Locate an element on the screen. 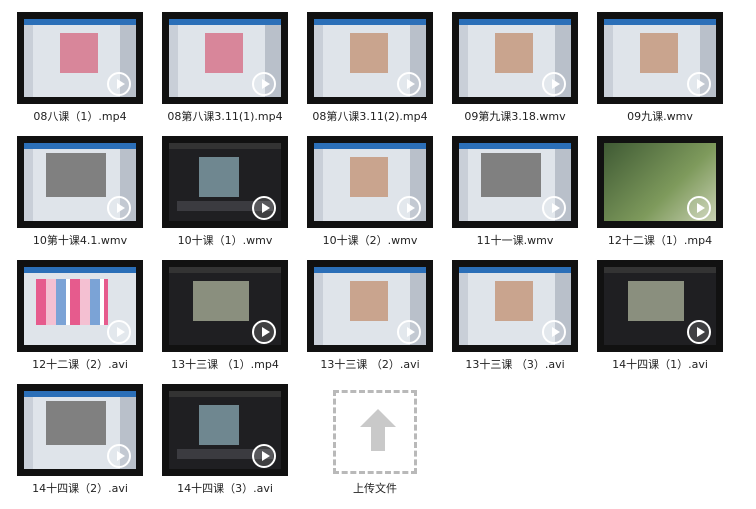 This screenshot has width=756, height=509. file-name-label: 14十四课（3）.avi is located at coordinates (225, 488).